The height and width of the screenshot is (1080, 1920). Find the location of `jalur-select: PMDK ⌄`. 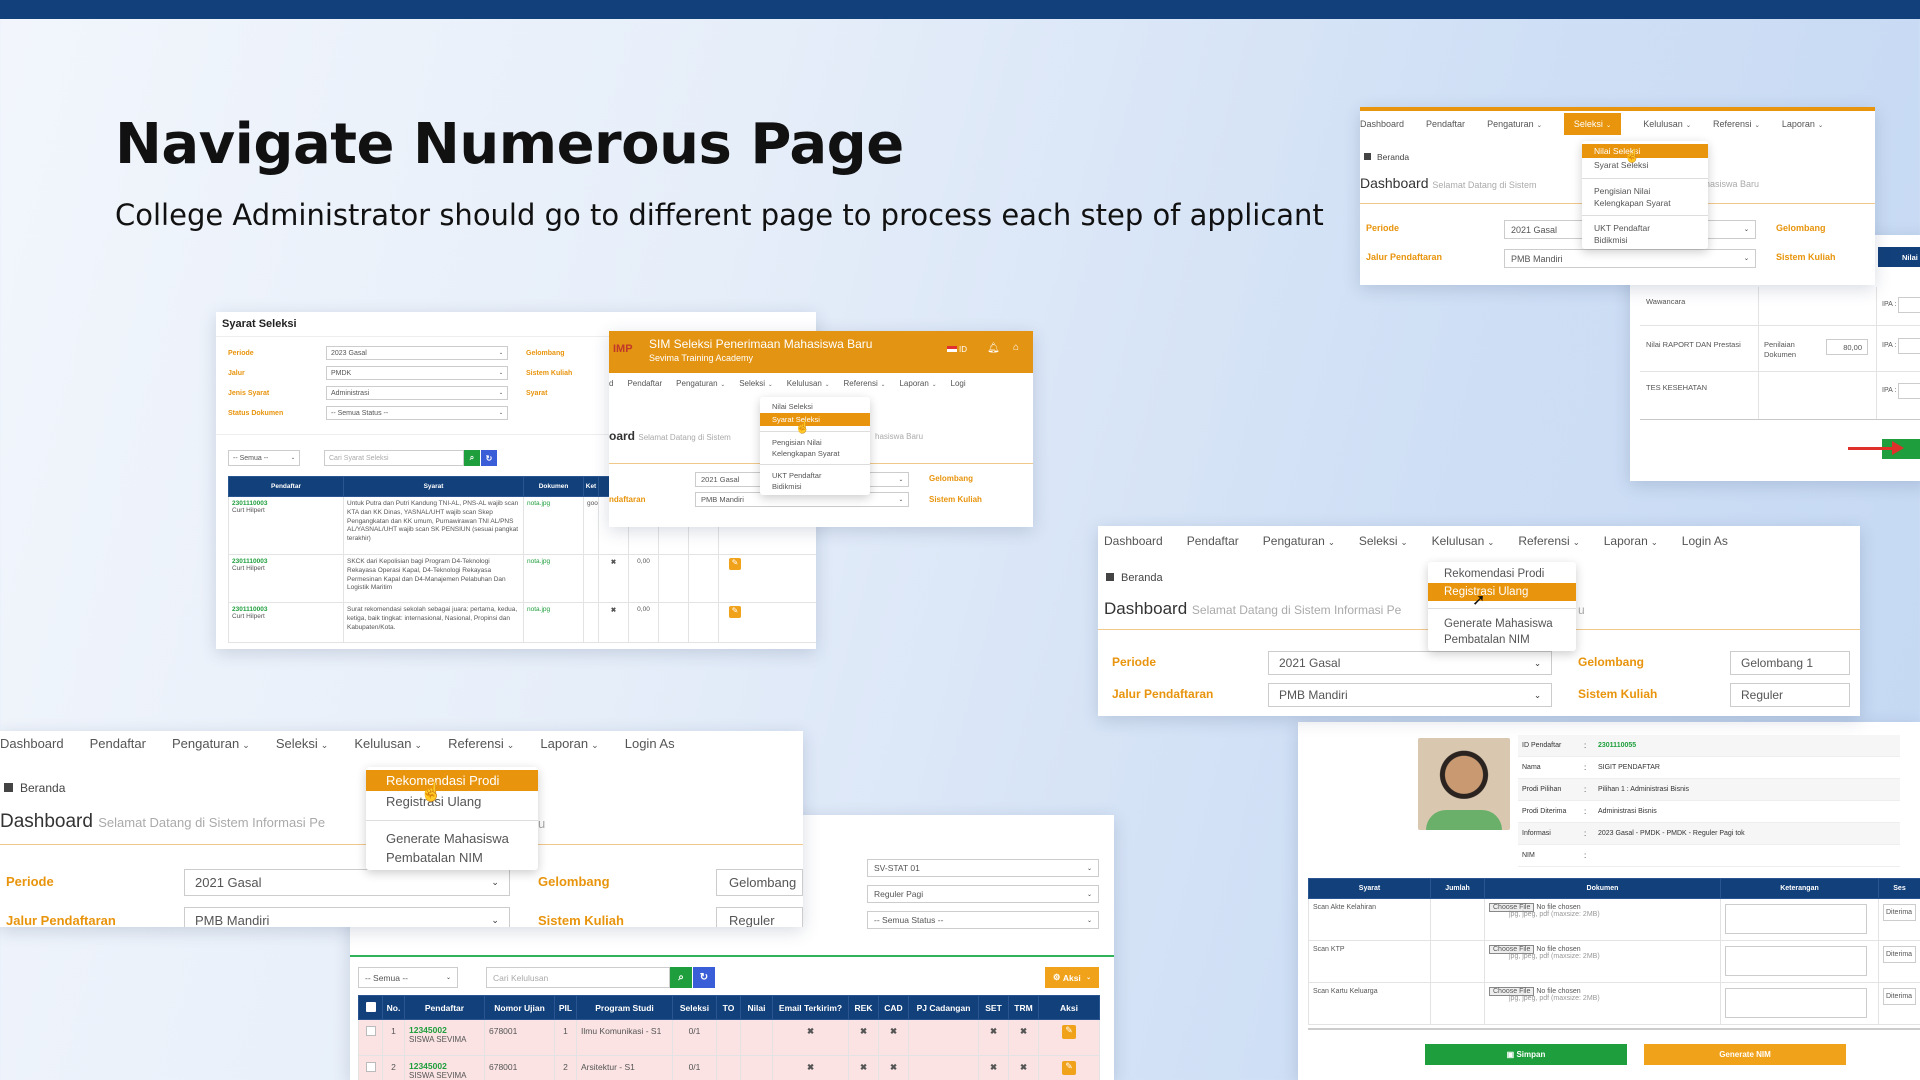

jalur-select: PMDK ⌄ is located at coordinates (417, 373).